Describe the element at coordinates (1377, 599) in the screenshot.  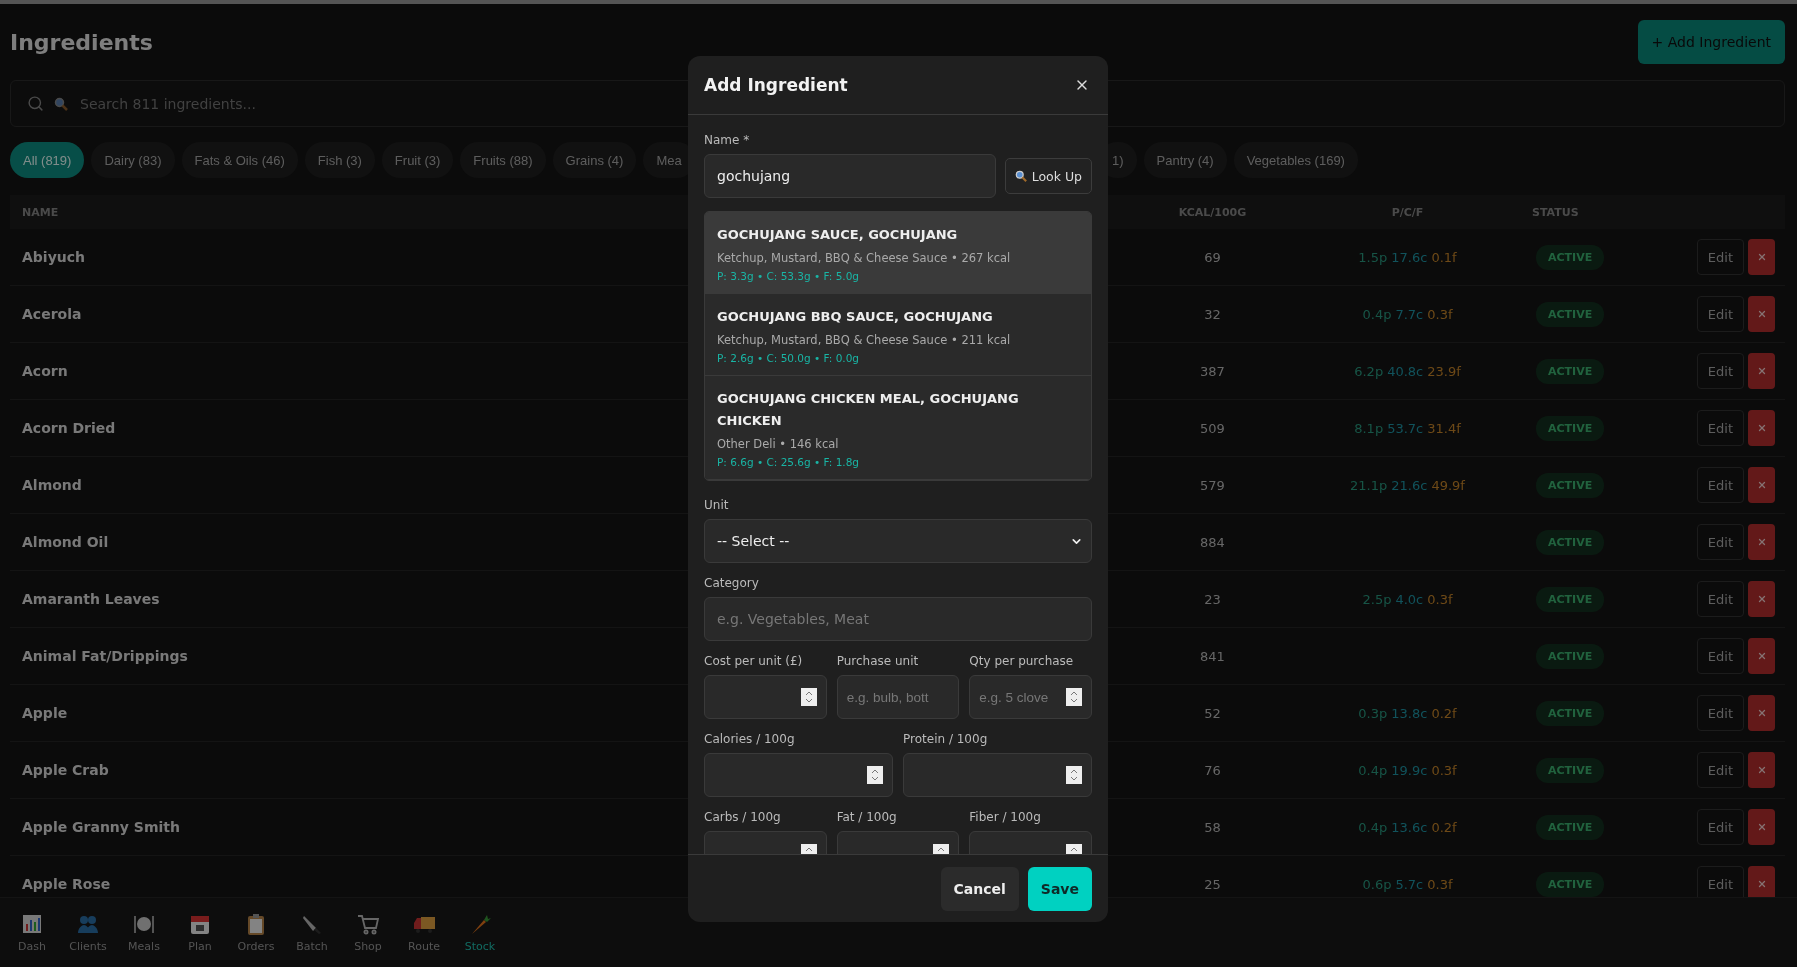
I see `protein-value: 2.5p` at that location.